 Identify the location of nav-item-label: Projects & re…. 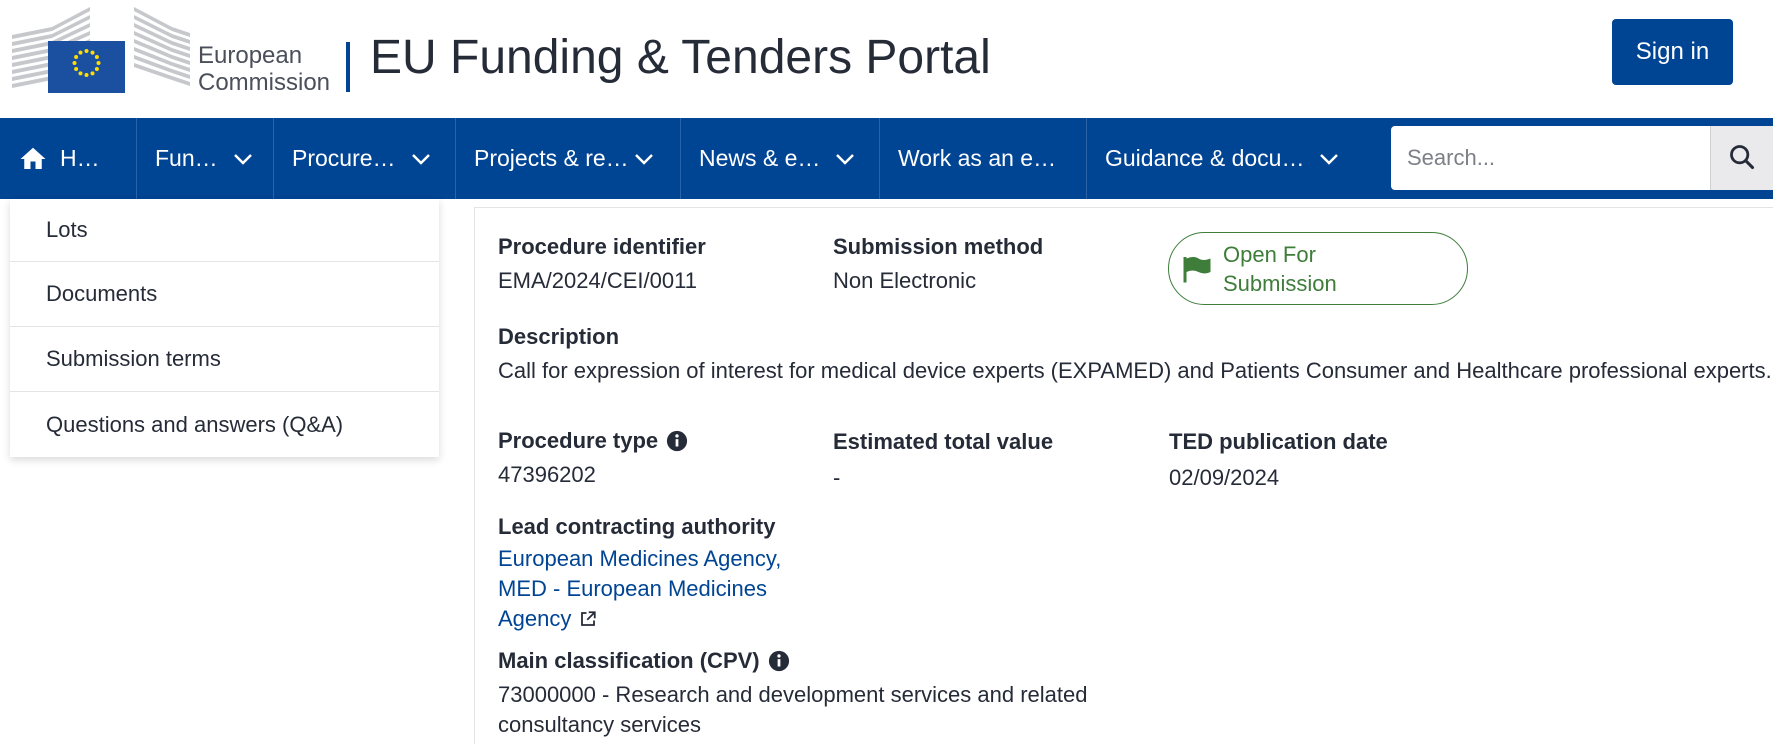
(551, 158).